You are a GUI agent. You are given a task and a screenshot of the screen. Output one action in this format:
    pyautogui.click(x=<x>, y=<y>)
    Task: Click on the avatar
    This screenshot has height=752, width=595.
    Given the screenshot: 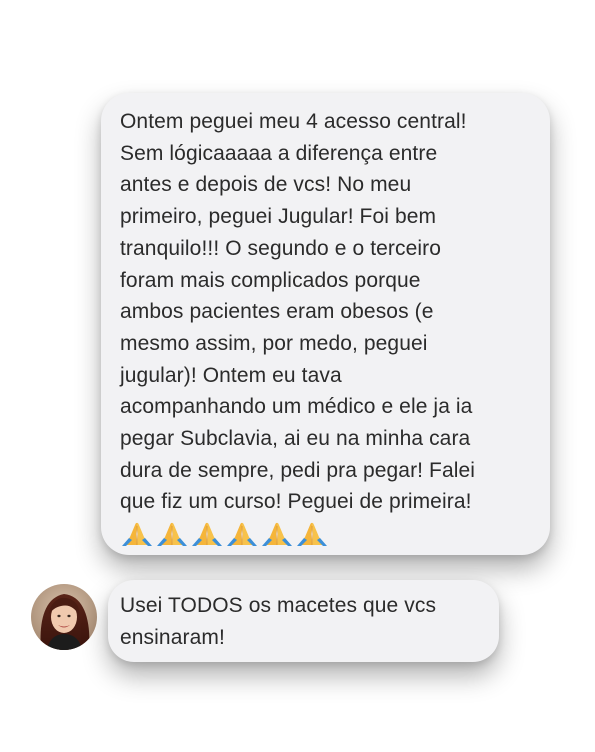 What is the action you would take?
    pyautogui.click(x=64, y=617)
    